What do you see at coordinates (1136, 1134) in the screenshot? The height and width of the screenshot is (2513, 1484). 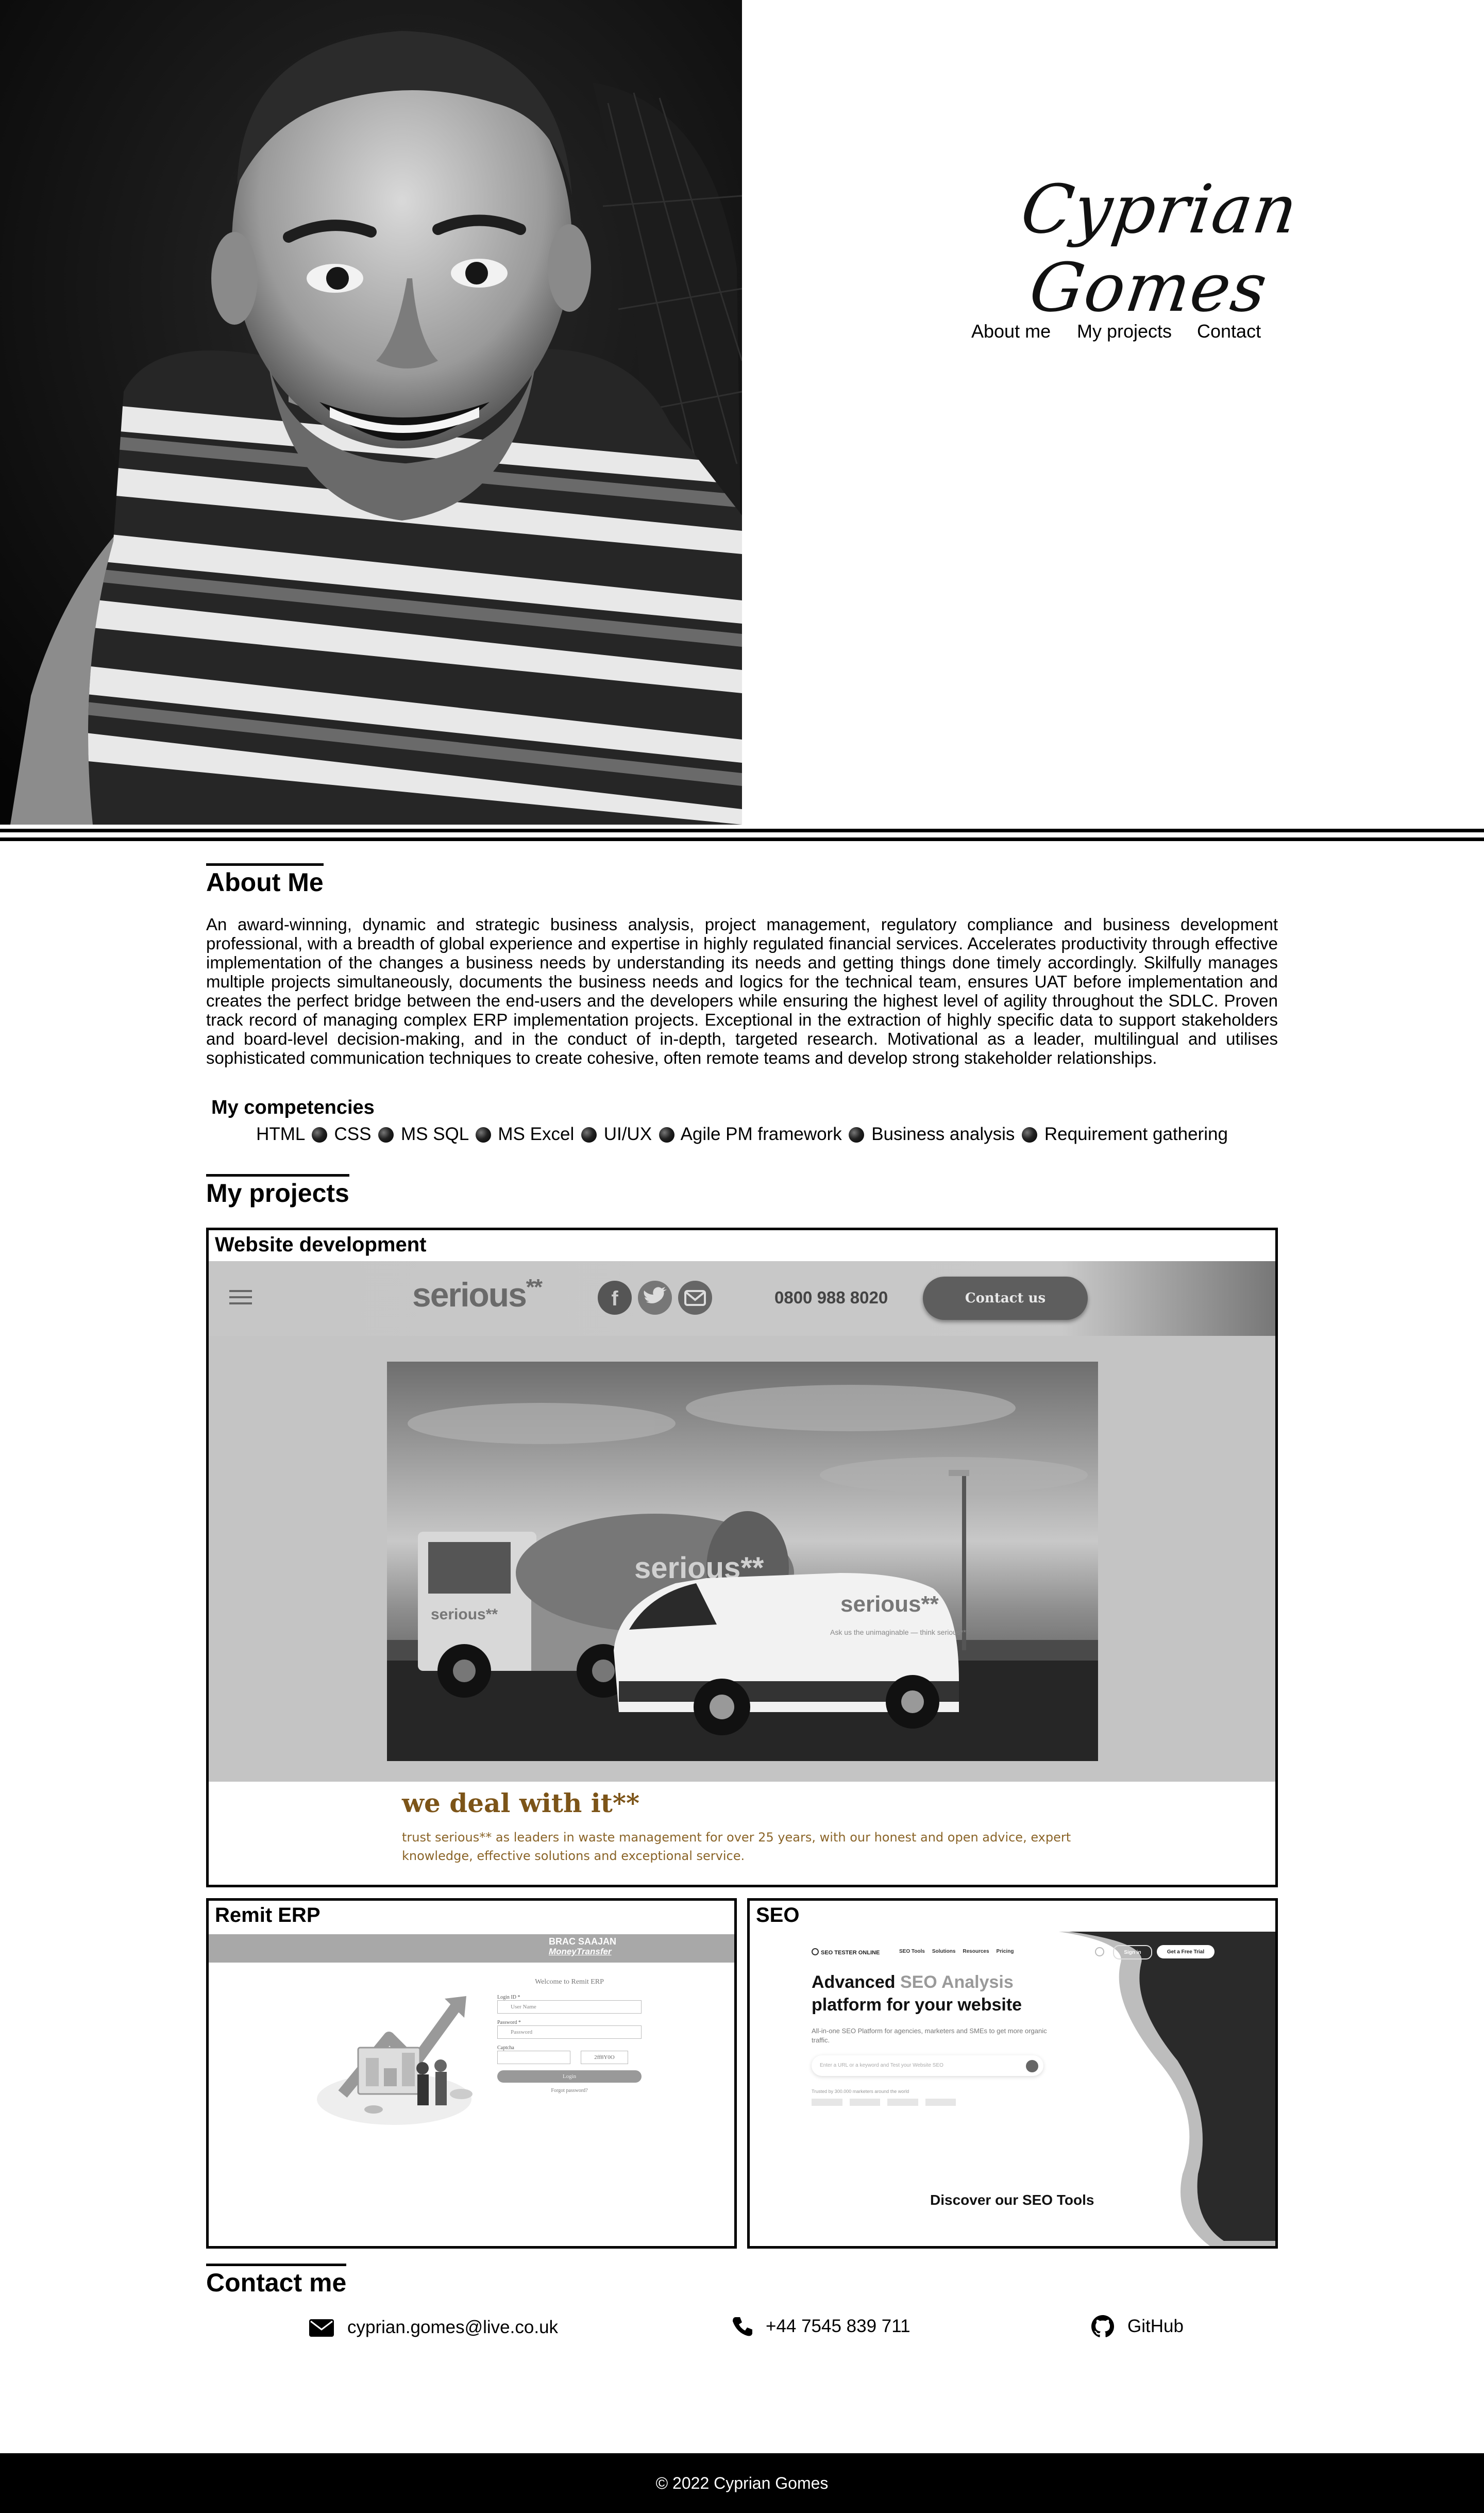 I see `competency-item: Requirement gathering` at bounding box center [1136, 1134].